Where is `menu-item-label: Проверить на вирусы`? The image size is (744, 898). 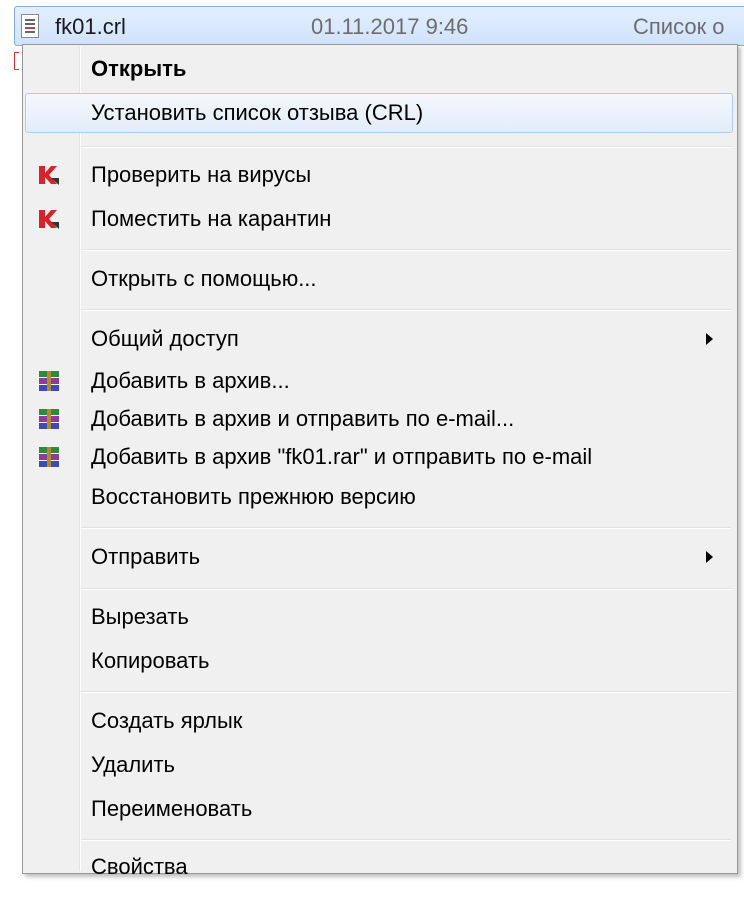 menu-item-label: Проверить на вирусы is located at coordinates (201, 174).